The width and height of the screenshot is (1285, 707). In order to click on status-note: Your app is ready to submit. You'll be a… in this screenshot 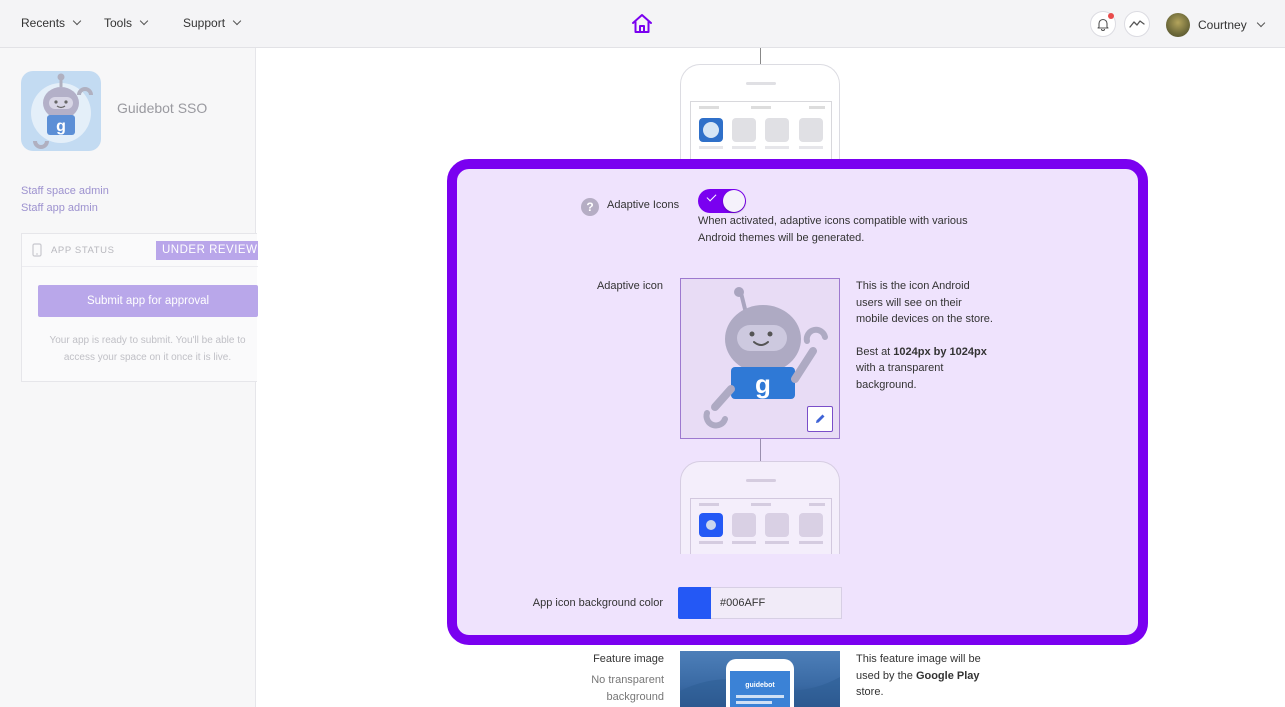, I will do `click(147, 349)`.